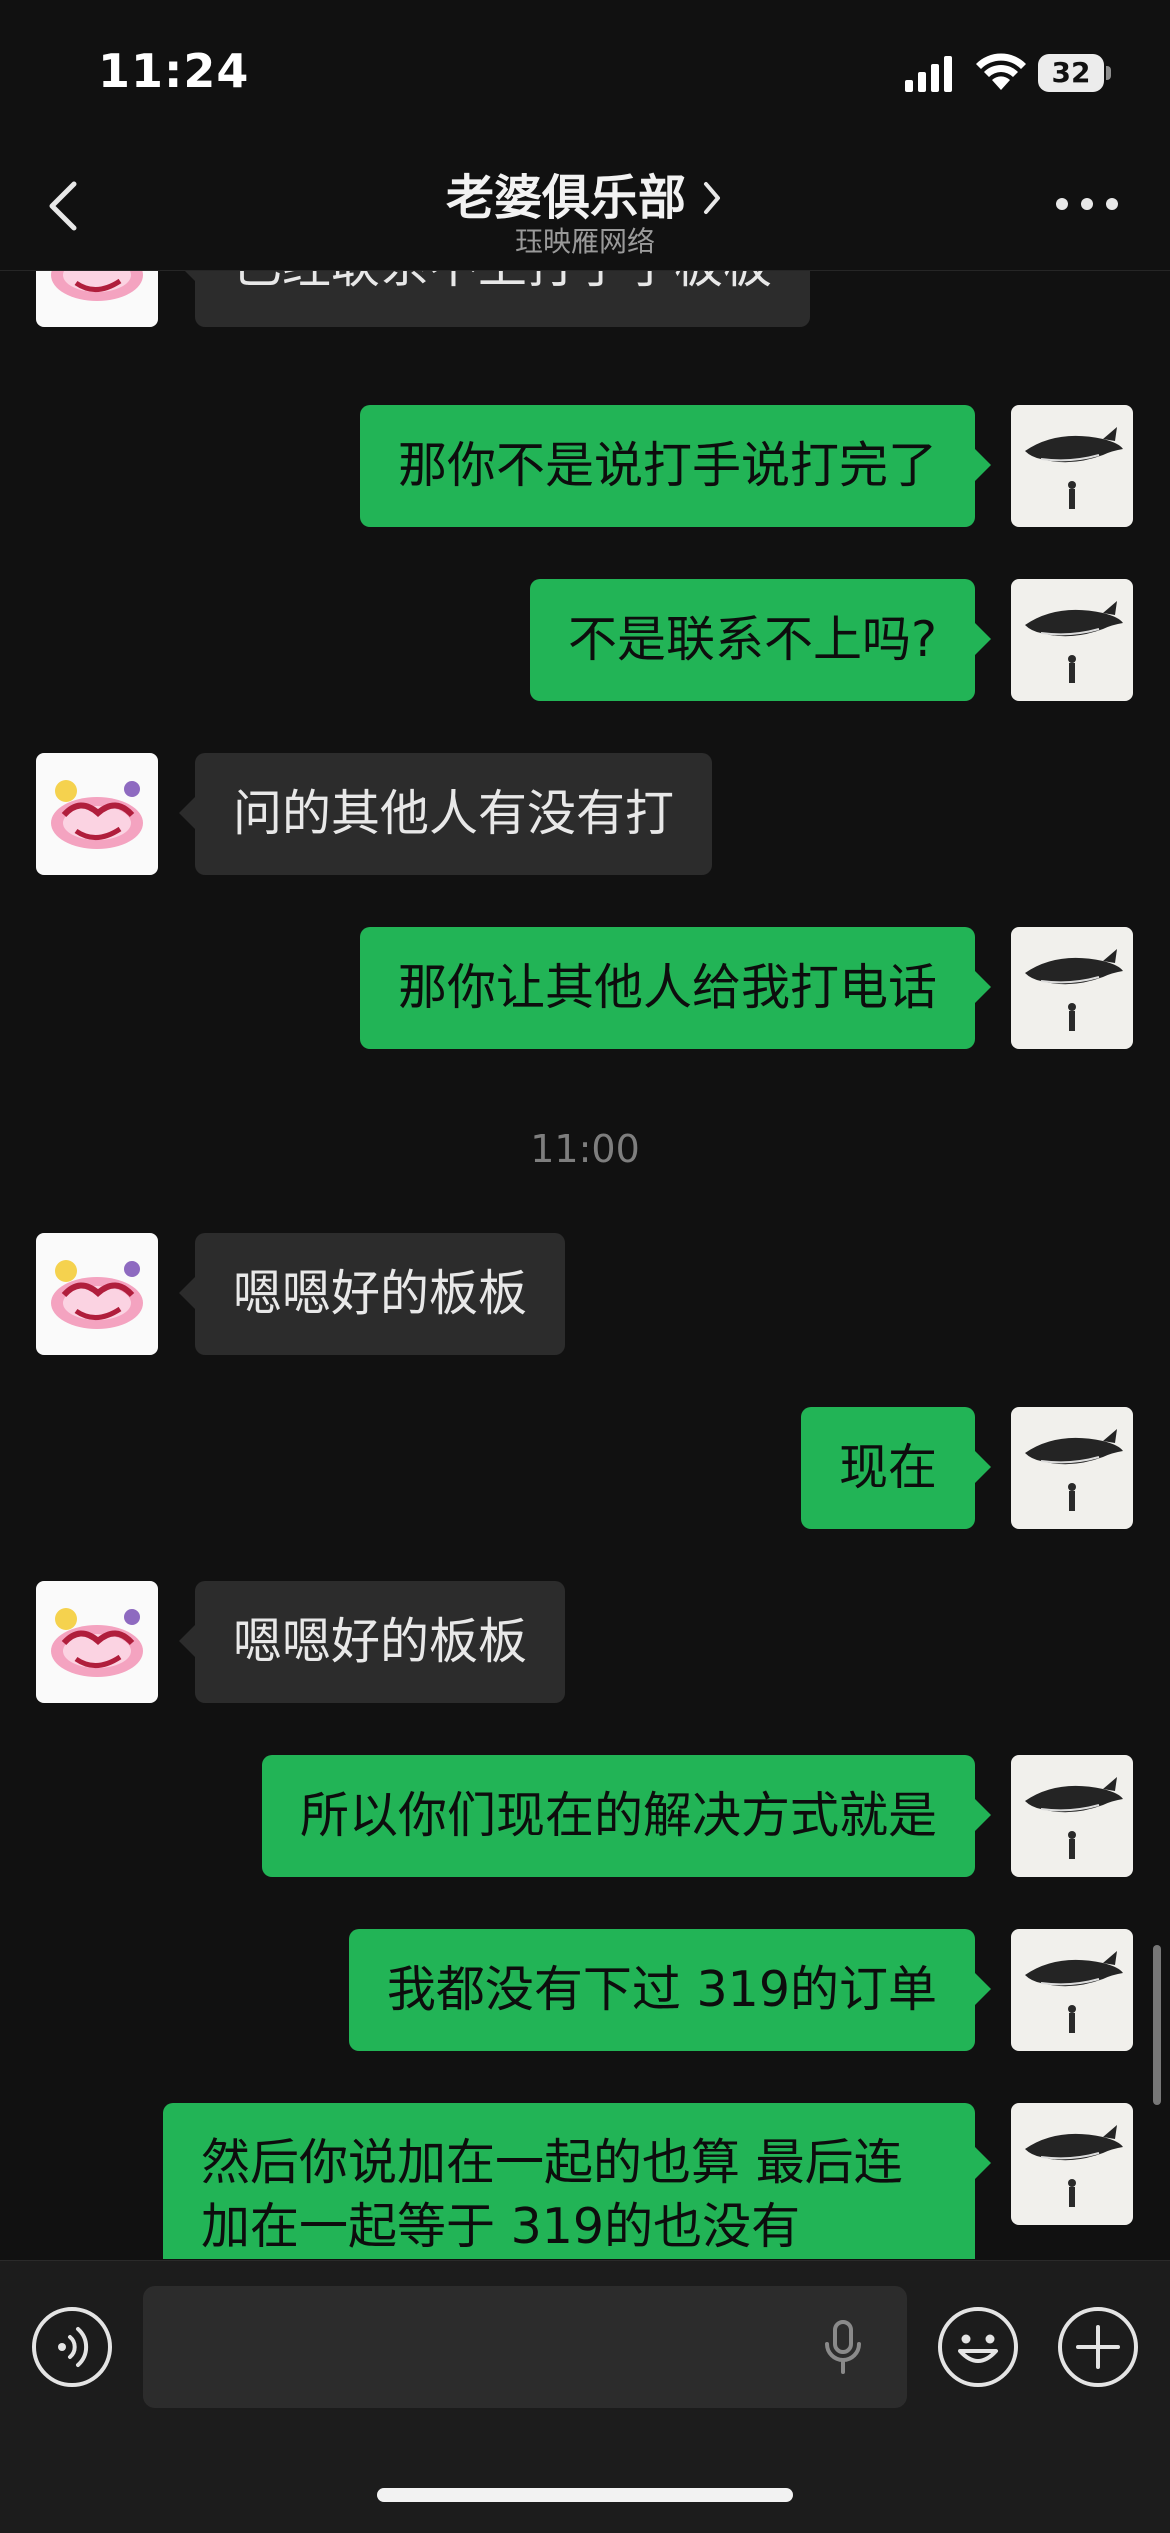 Image resolution: width=1170 pixels, height=2533 pixels. I want to click on outgoing-message: 所以你们现在的解决方式就是, so click(626, 1816).